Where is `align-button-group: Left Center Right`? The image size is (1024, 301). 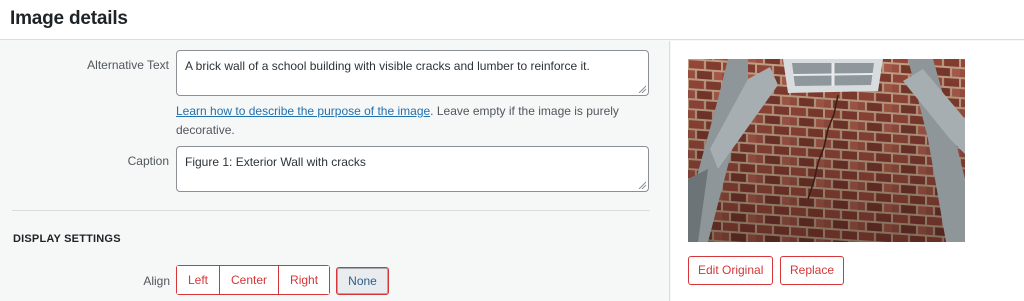
align-button-group: Left Center Right is located at coordinates (253, 280).